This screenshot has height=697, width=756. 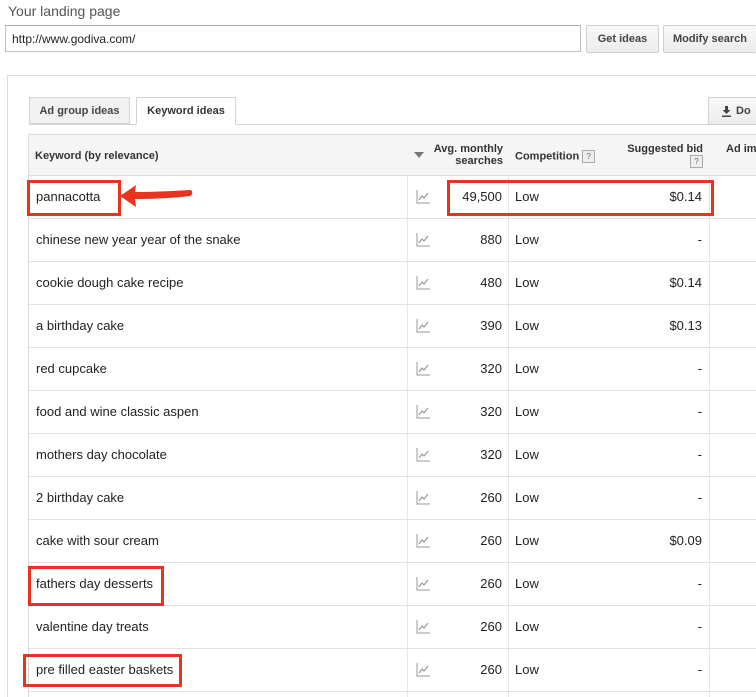 What do you see at coordinates (741, 149) in the screenshot?
I see `header-ad-impression-share: Ad im` at bounding box center [741, 149].